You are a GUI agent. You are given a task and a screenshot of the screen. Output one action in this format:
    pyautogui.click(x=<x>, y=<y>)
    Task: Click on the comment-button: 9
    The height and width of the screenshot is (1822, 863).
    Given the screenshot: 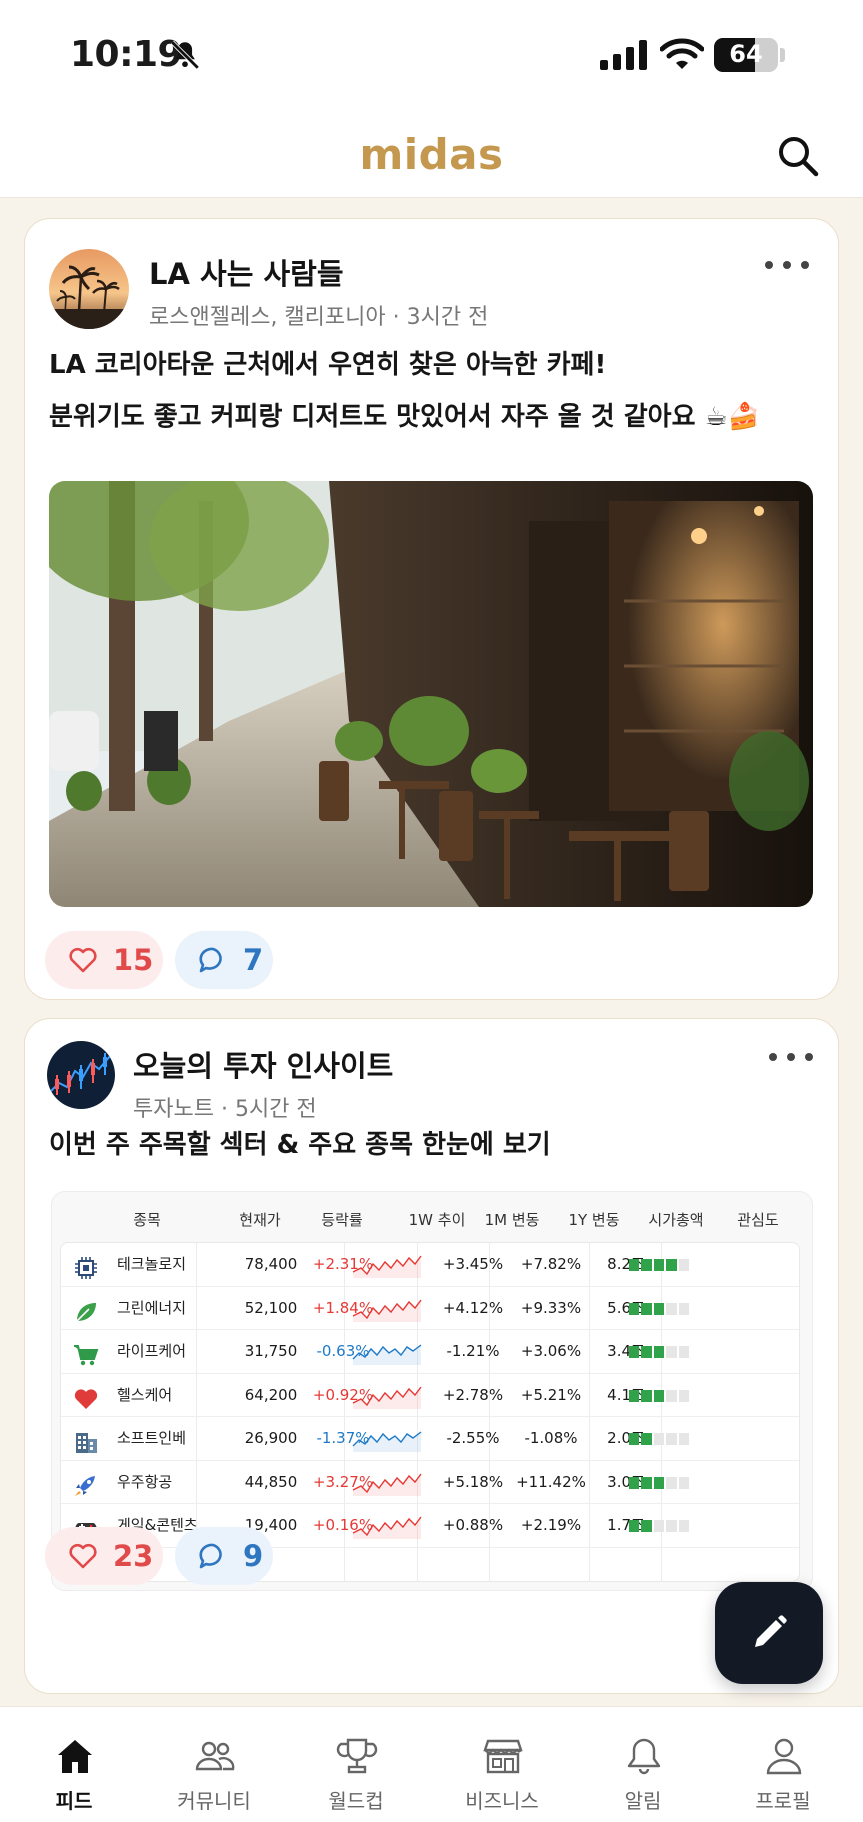 What is the action you would take?
    pyautogui.click(x=224, y=1556)
    